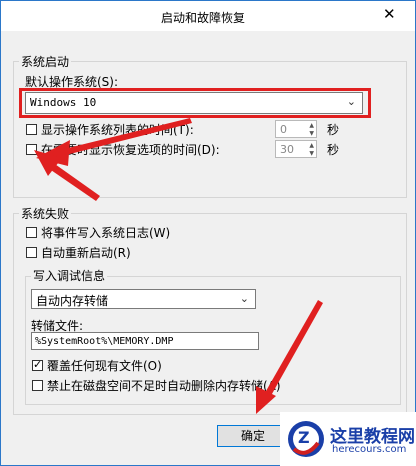 The height and width of the screenshot is (466, 416). Describe the element at coordinates (348, 439) in the screenshot. I see `site-watermark: Z 这里教程网 herecours.com` at that location.